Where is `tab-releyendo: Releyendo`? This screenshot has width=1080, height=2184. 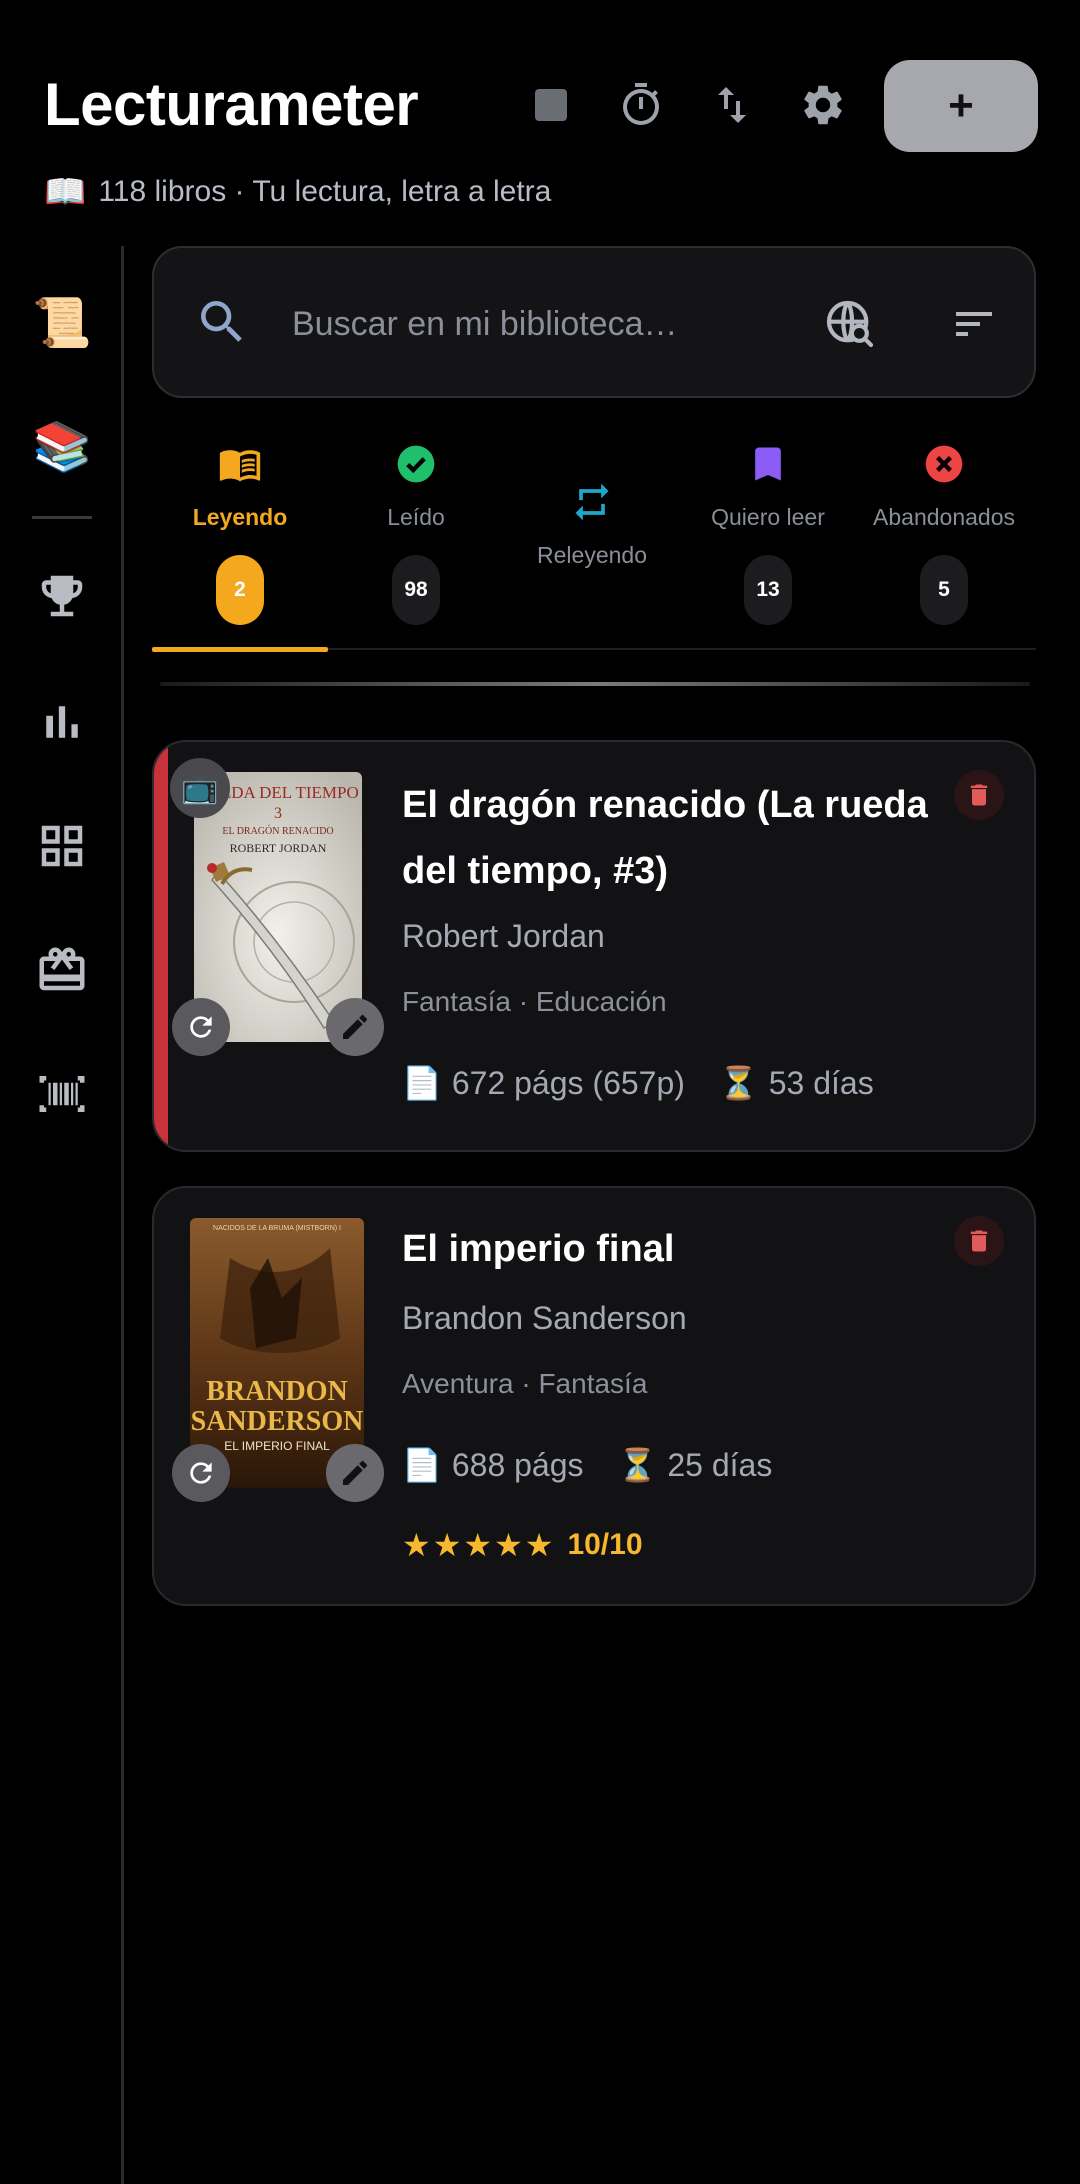 tab-releyendo: Releyendo is located at coordinates (592, 541).